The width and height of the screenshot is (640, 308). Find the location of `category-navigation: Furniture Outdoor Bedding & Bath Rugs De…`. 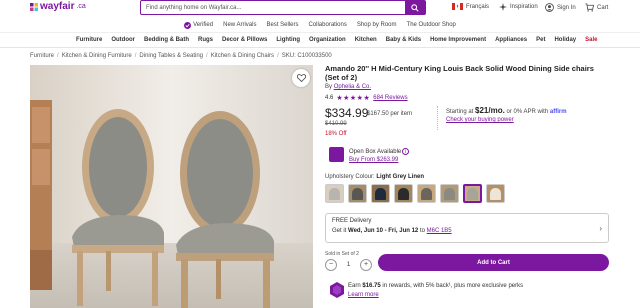

category-navigation: Furniture Outdoor Bedding & Bath Rugs De… is located at coordinates (320, 40).